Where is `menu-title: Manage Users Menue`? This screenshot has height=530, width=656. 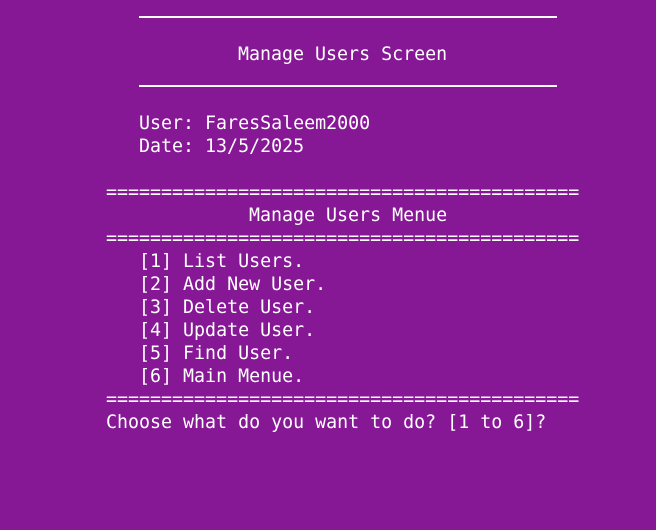
menu-title: Manage Users Menue is located at coordinates (348, 215).